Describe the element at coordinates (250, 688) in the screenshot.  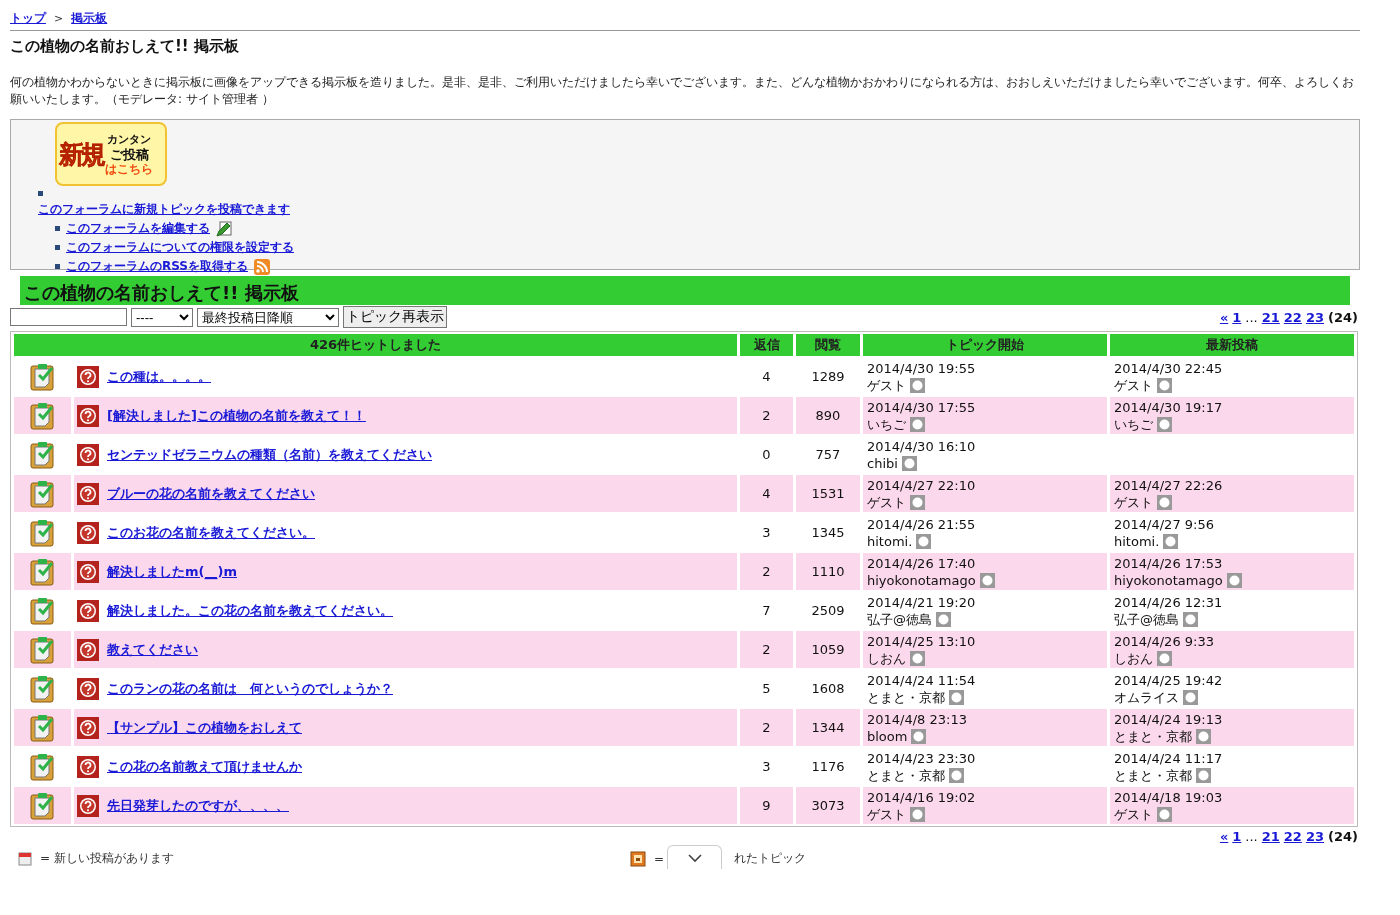
I see `topic-link: このランの花の名前は 何というのでしょうか？` at that location.